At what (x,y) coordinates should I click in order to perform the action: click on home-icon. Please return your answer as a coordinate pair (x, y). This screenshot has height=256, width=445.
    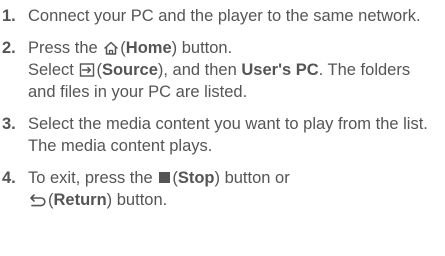
    Looking at the image, I should click on (111, 48).